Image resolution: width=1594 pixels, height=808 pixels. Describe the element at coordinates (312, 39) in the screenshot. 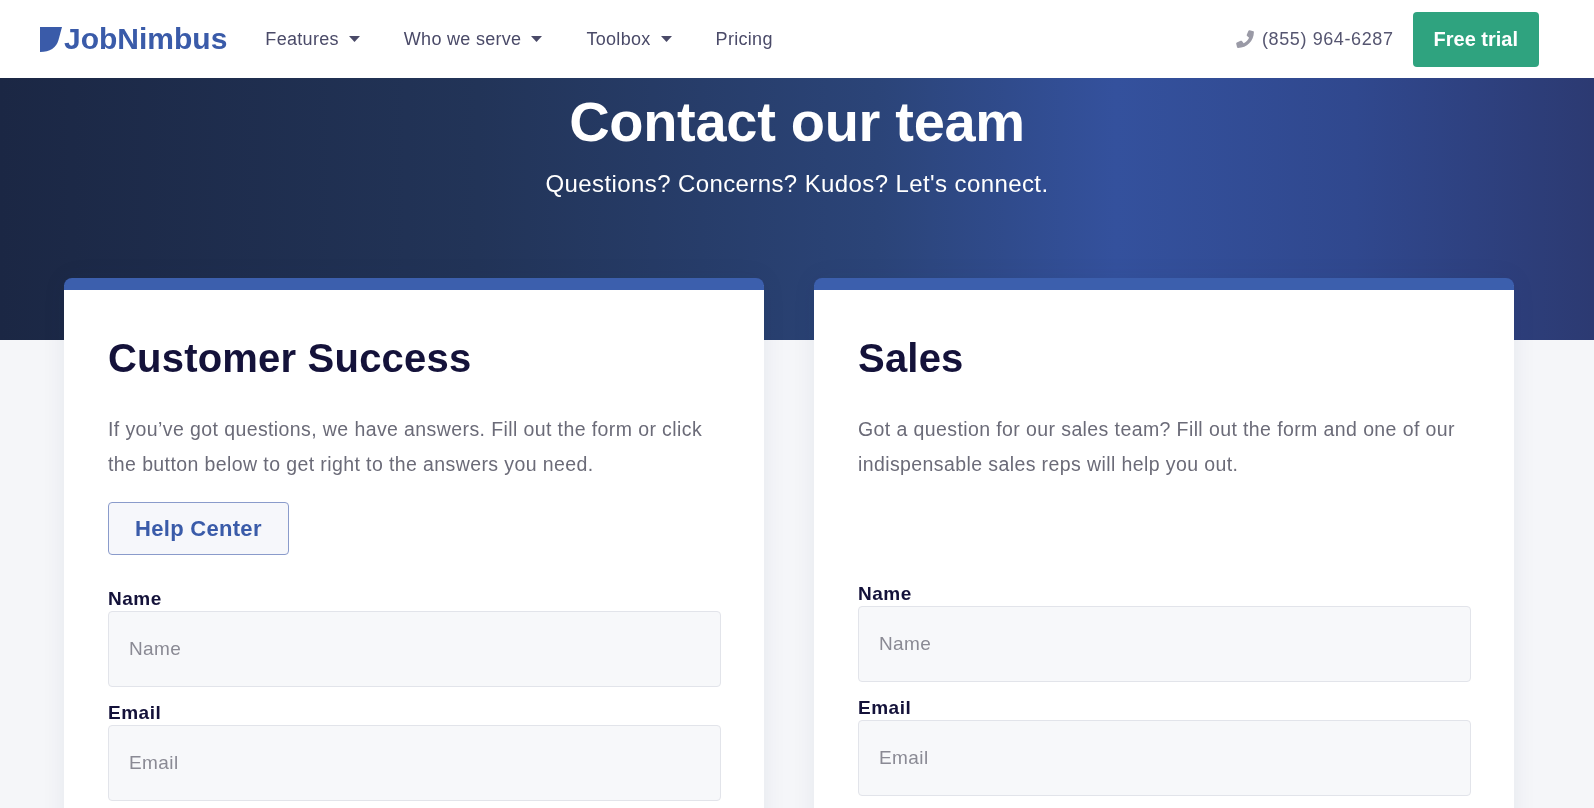

I see `nav-menu-item: Features` at that location.